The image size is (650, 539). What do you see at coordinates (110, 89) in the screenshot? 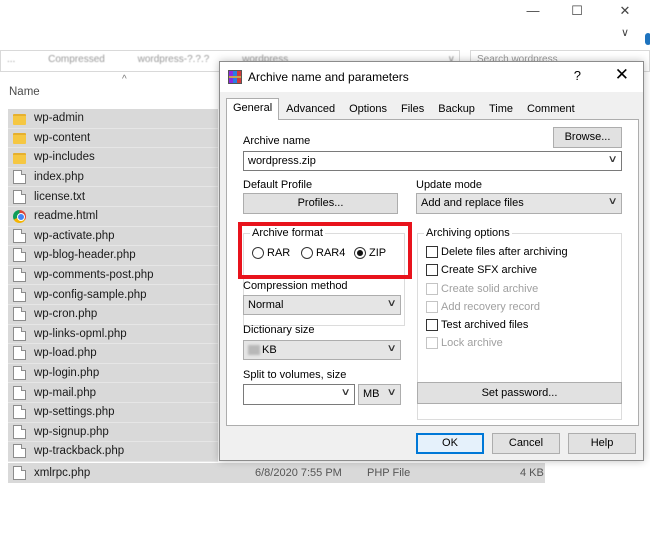
I see `column-header: ^ Name` at bounding box center [110, 89].